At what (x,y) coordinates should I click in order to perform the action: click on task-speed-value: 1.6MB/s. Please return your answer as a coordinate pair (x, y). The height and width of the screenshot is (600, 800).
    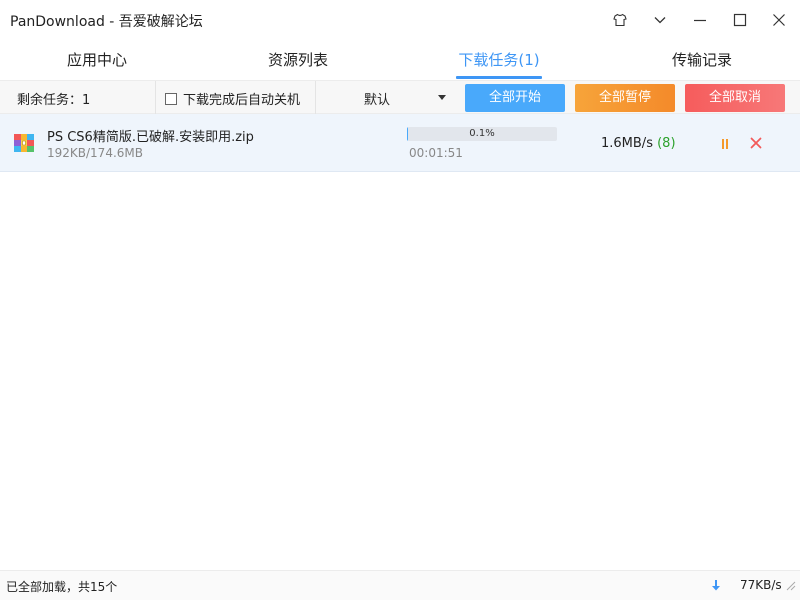
    Looking at the image, I should click on (627, 143).